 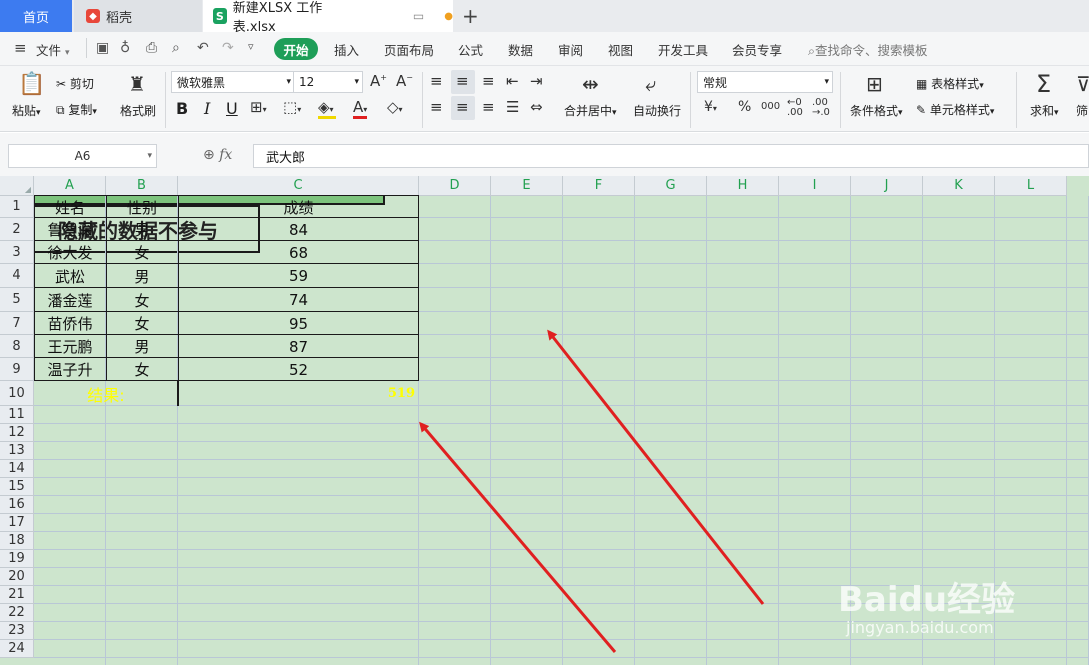 What do you see at coordinates (656, 467) in the screenshot?
I see `arrow-to-hidden-row` at bounding box center [656, 467].